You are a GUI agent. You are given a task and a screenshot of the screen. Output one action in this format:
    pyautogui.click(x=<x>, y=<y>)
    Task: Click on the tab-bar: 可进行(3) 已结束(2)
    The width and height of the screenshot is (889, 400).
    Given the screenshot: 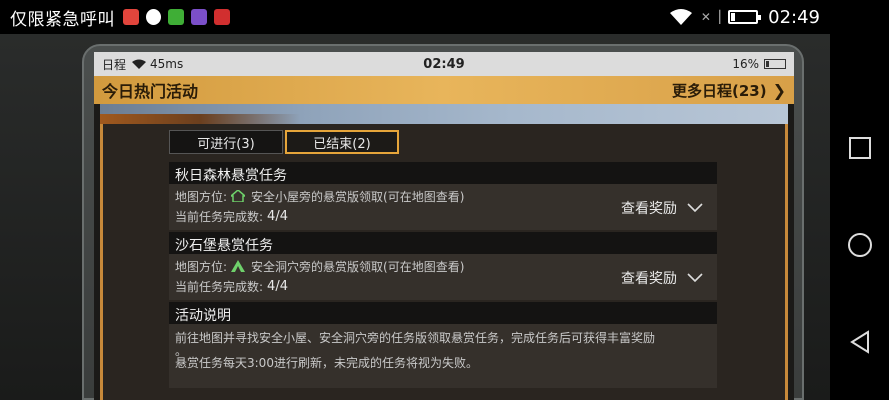 What is the action you would take?
    pyautogui.click(x=285, y=142)
    